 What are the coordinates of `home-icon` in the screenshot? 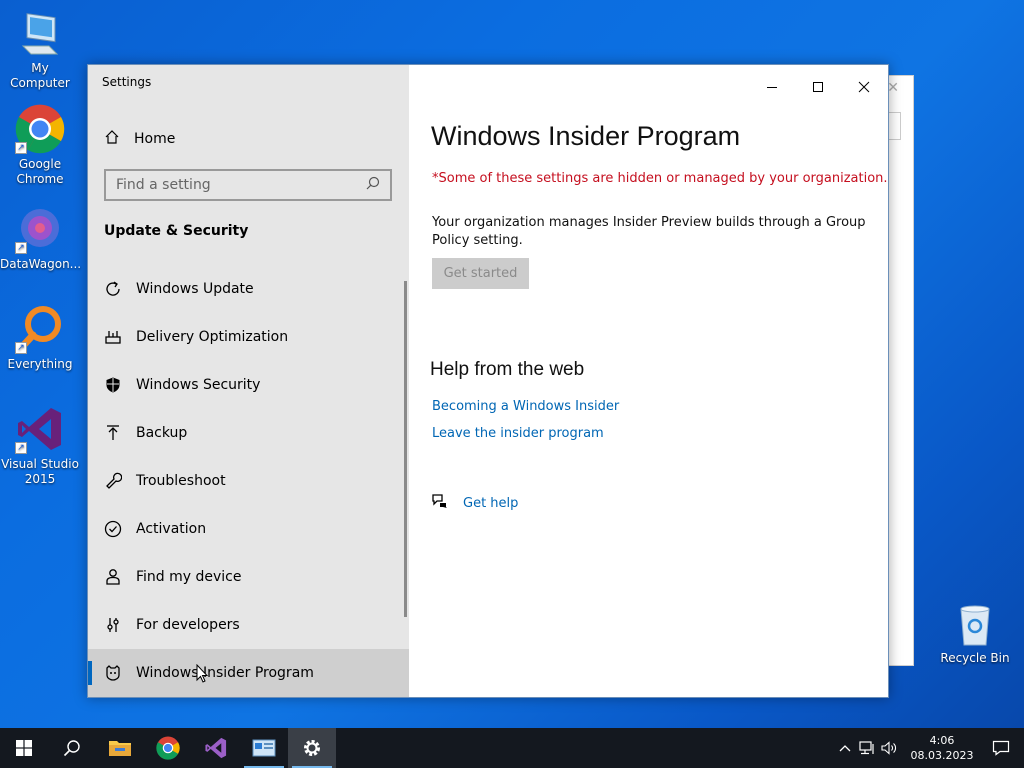 It's located at (112, 139).